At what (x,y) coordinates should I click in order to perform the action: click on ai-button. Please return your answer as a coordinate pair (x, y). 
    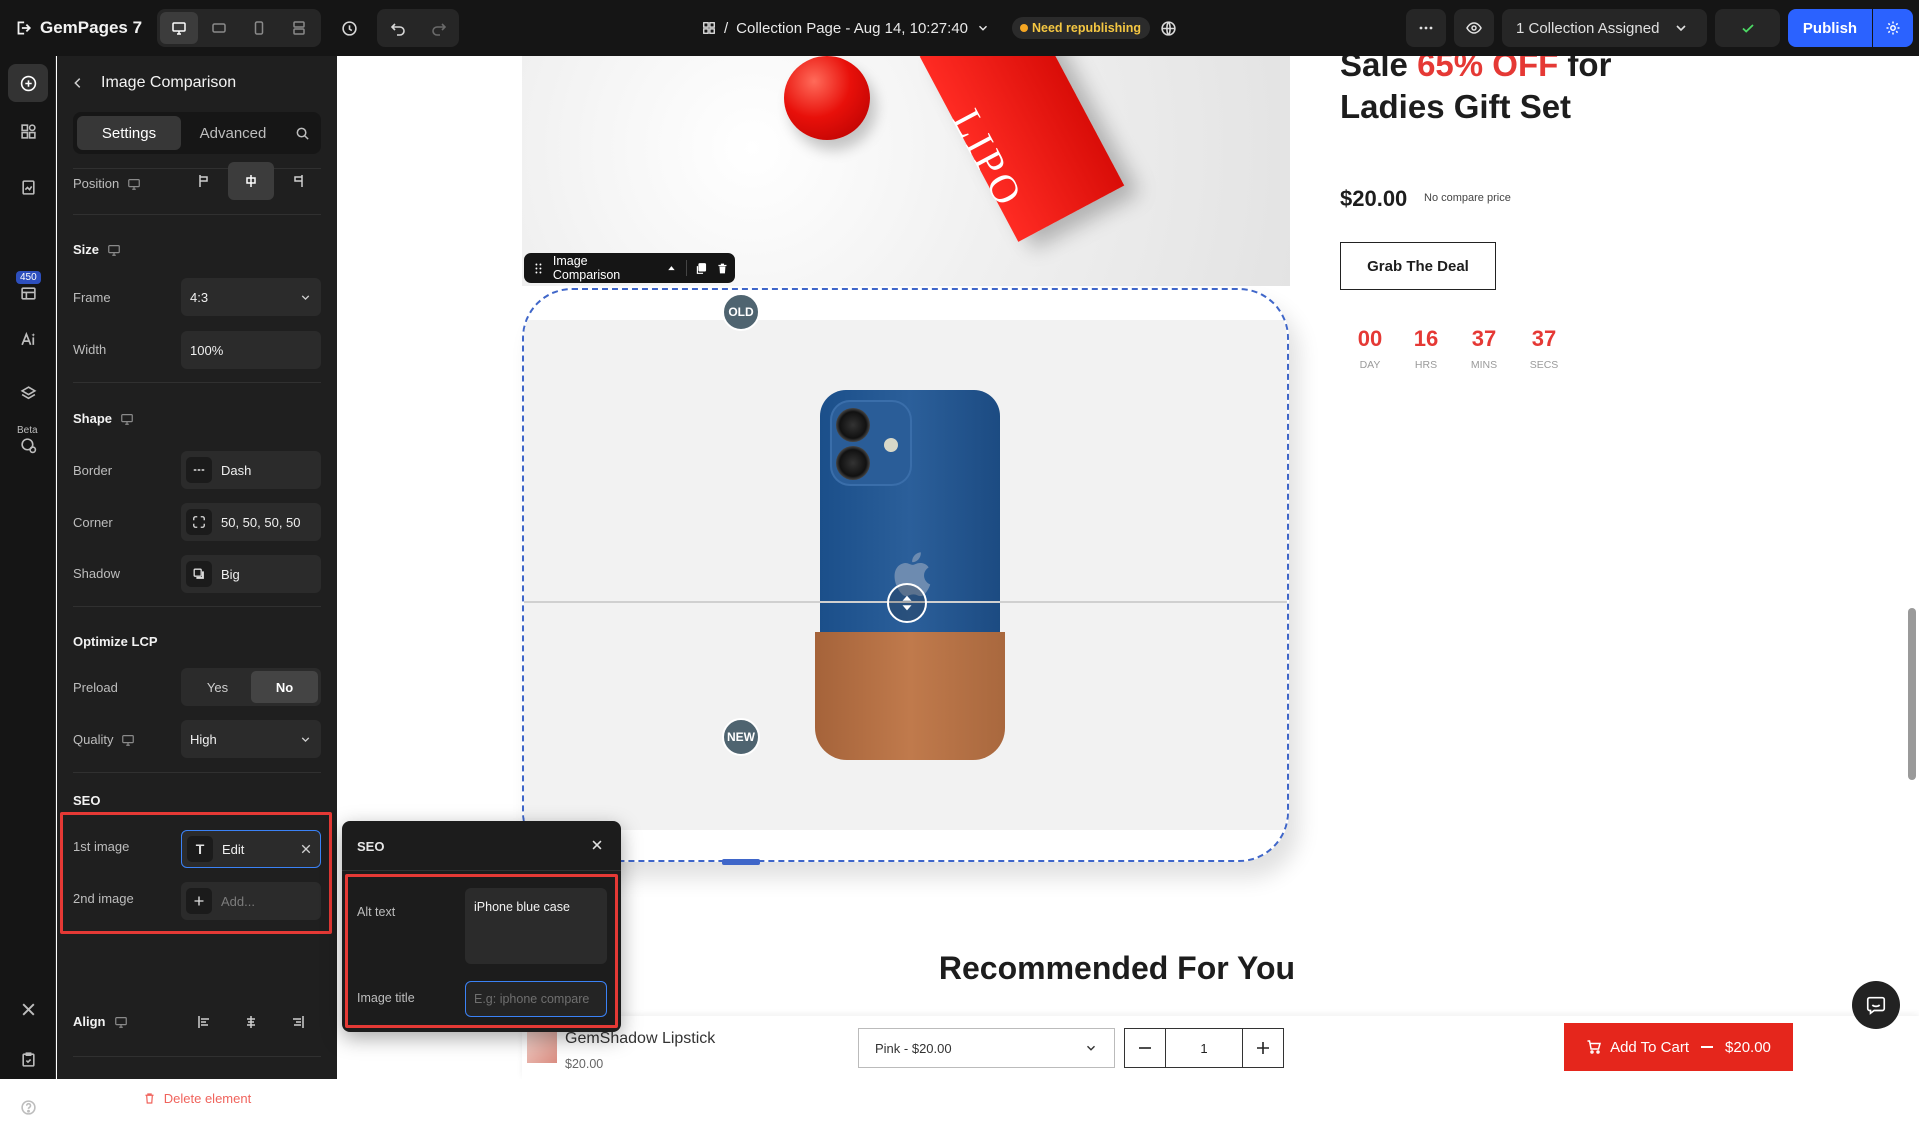
    Looking at the image, I should click on (28, 339).